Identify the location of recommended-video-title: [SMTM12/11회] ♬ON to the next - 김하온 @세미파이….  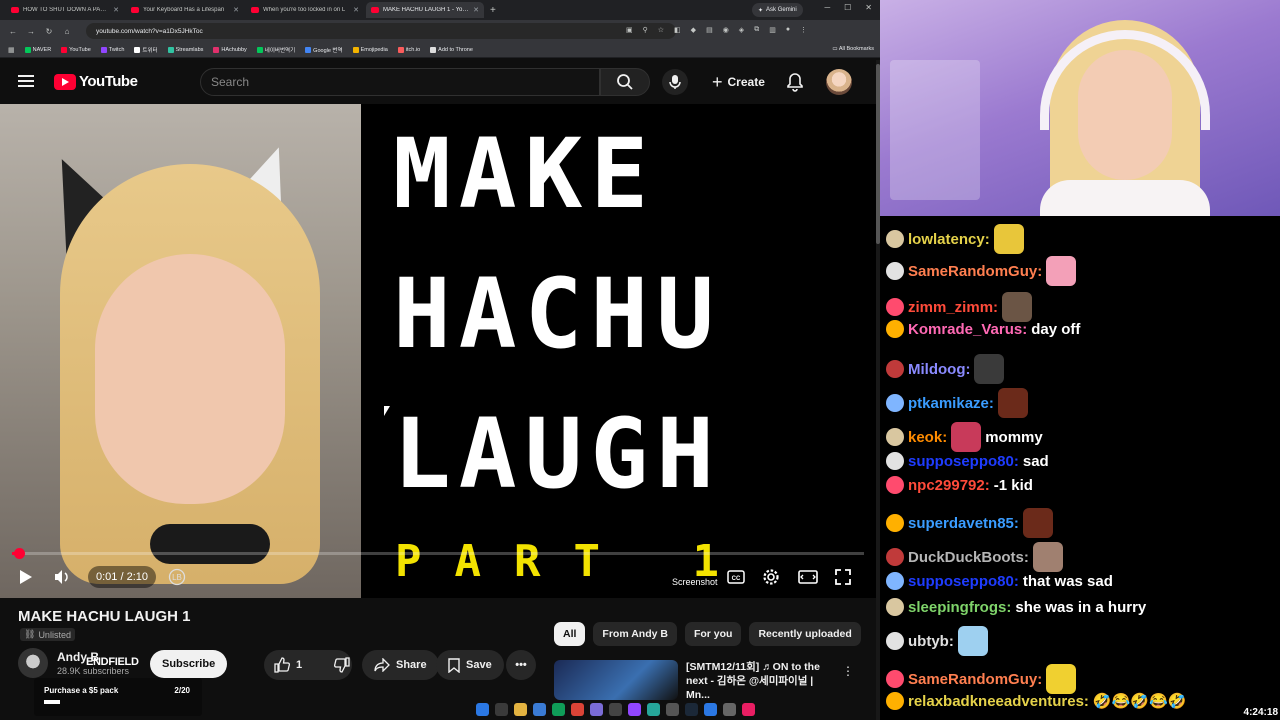
(762, 681).